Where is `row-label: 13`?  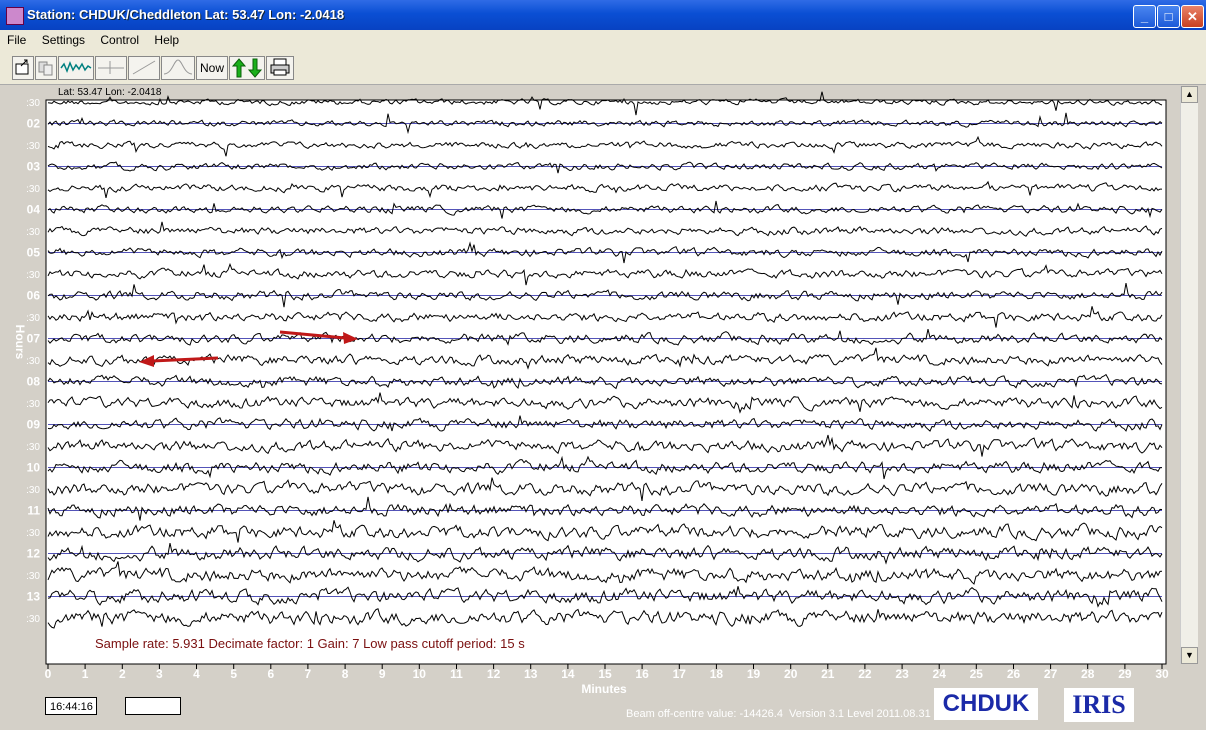
row-label: 13 is located at coordinates (34, 597).